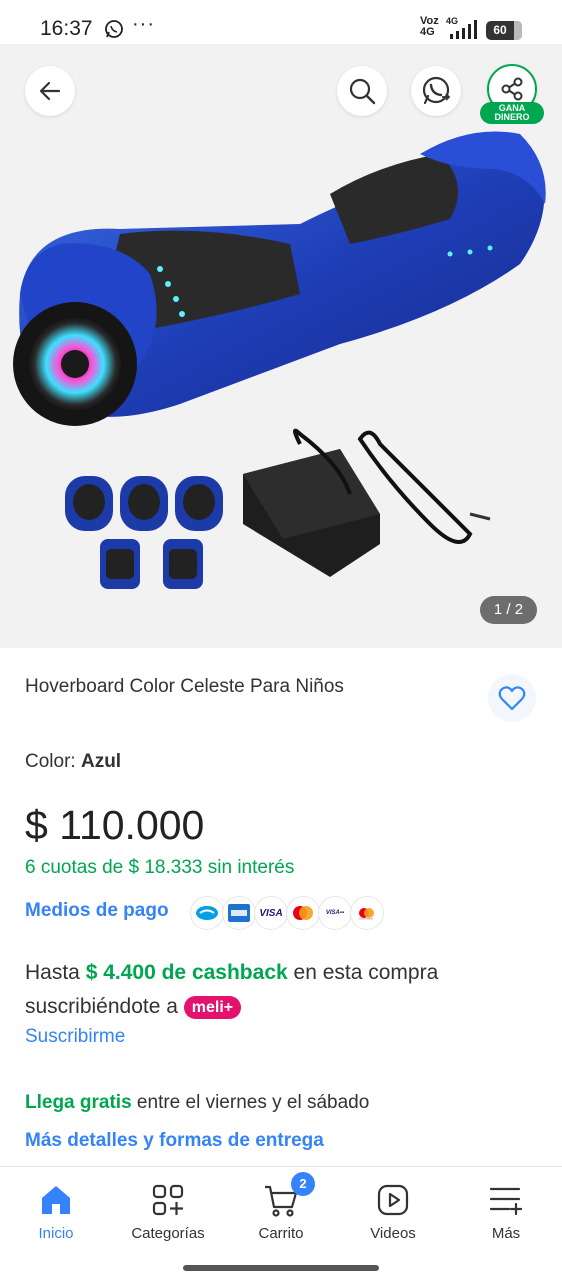  I want to click on whatsapp-share-button, so click(436, 91).